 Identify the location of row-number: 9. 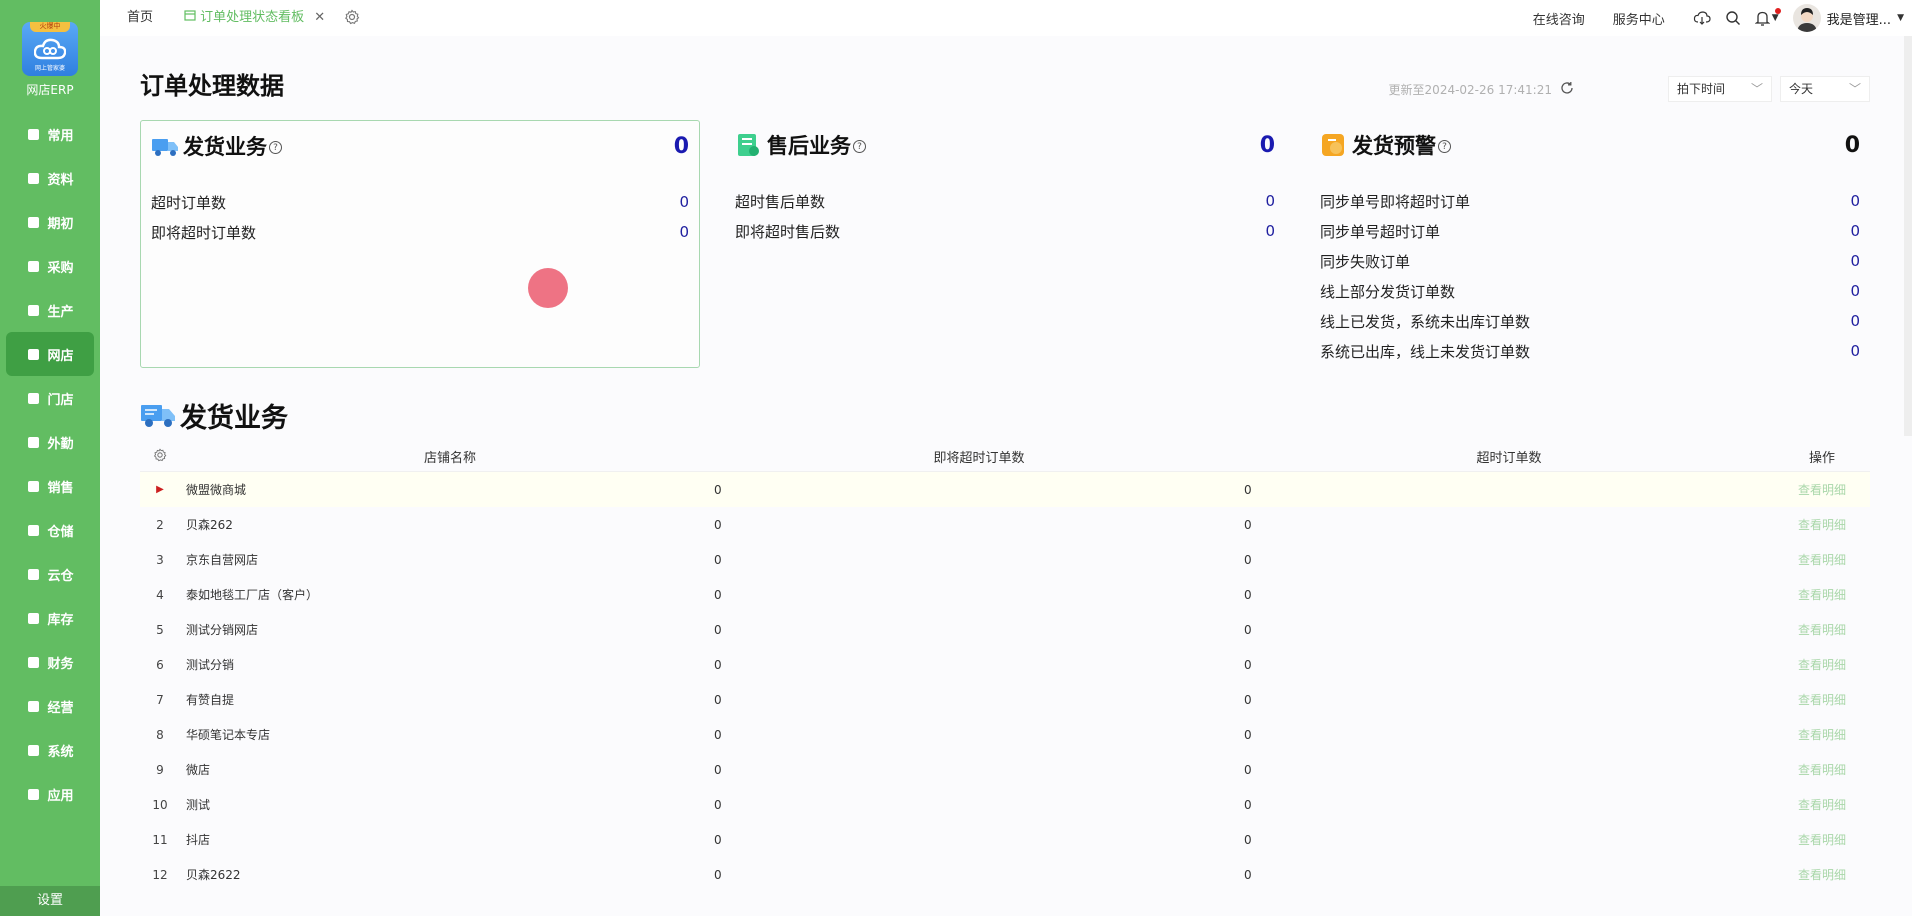
(160, 769).